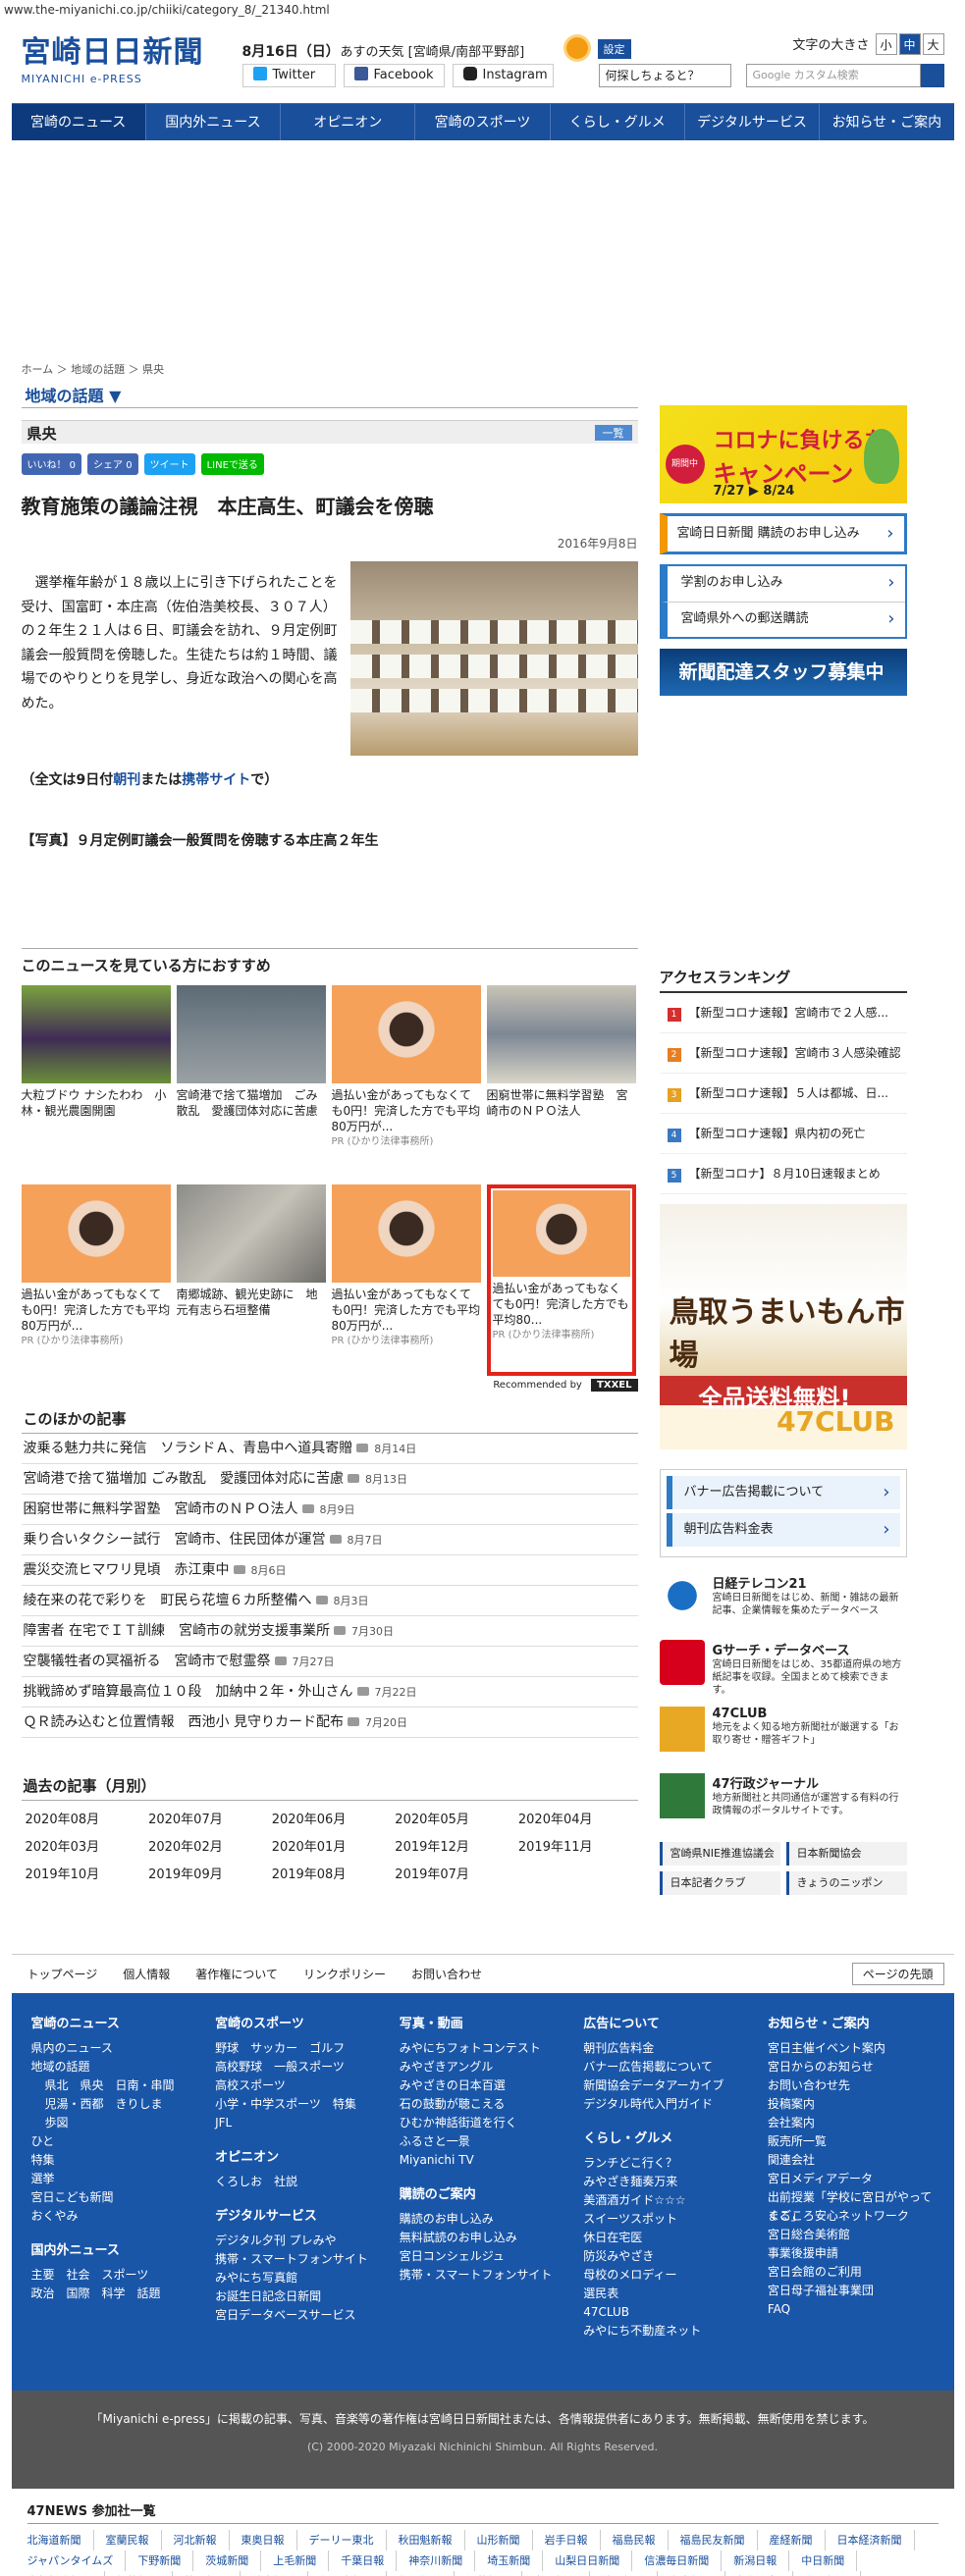 This screenshot has width=965, height=2576. What do you see at coordinates (236, 1974) in the screenshot?
I see `footer-link: 著作権について` at bounding box center [236, 1974].